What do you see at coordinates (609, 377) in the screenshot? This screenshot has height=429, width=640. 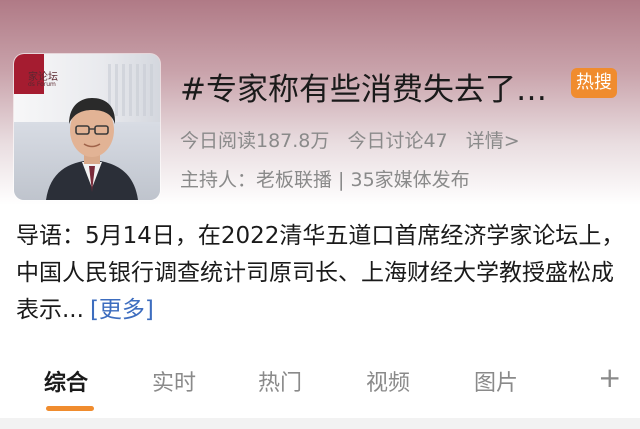 I see `plus-icon: +` at bounding box center [609, 377].